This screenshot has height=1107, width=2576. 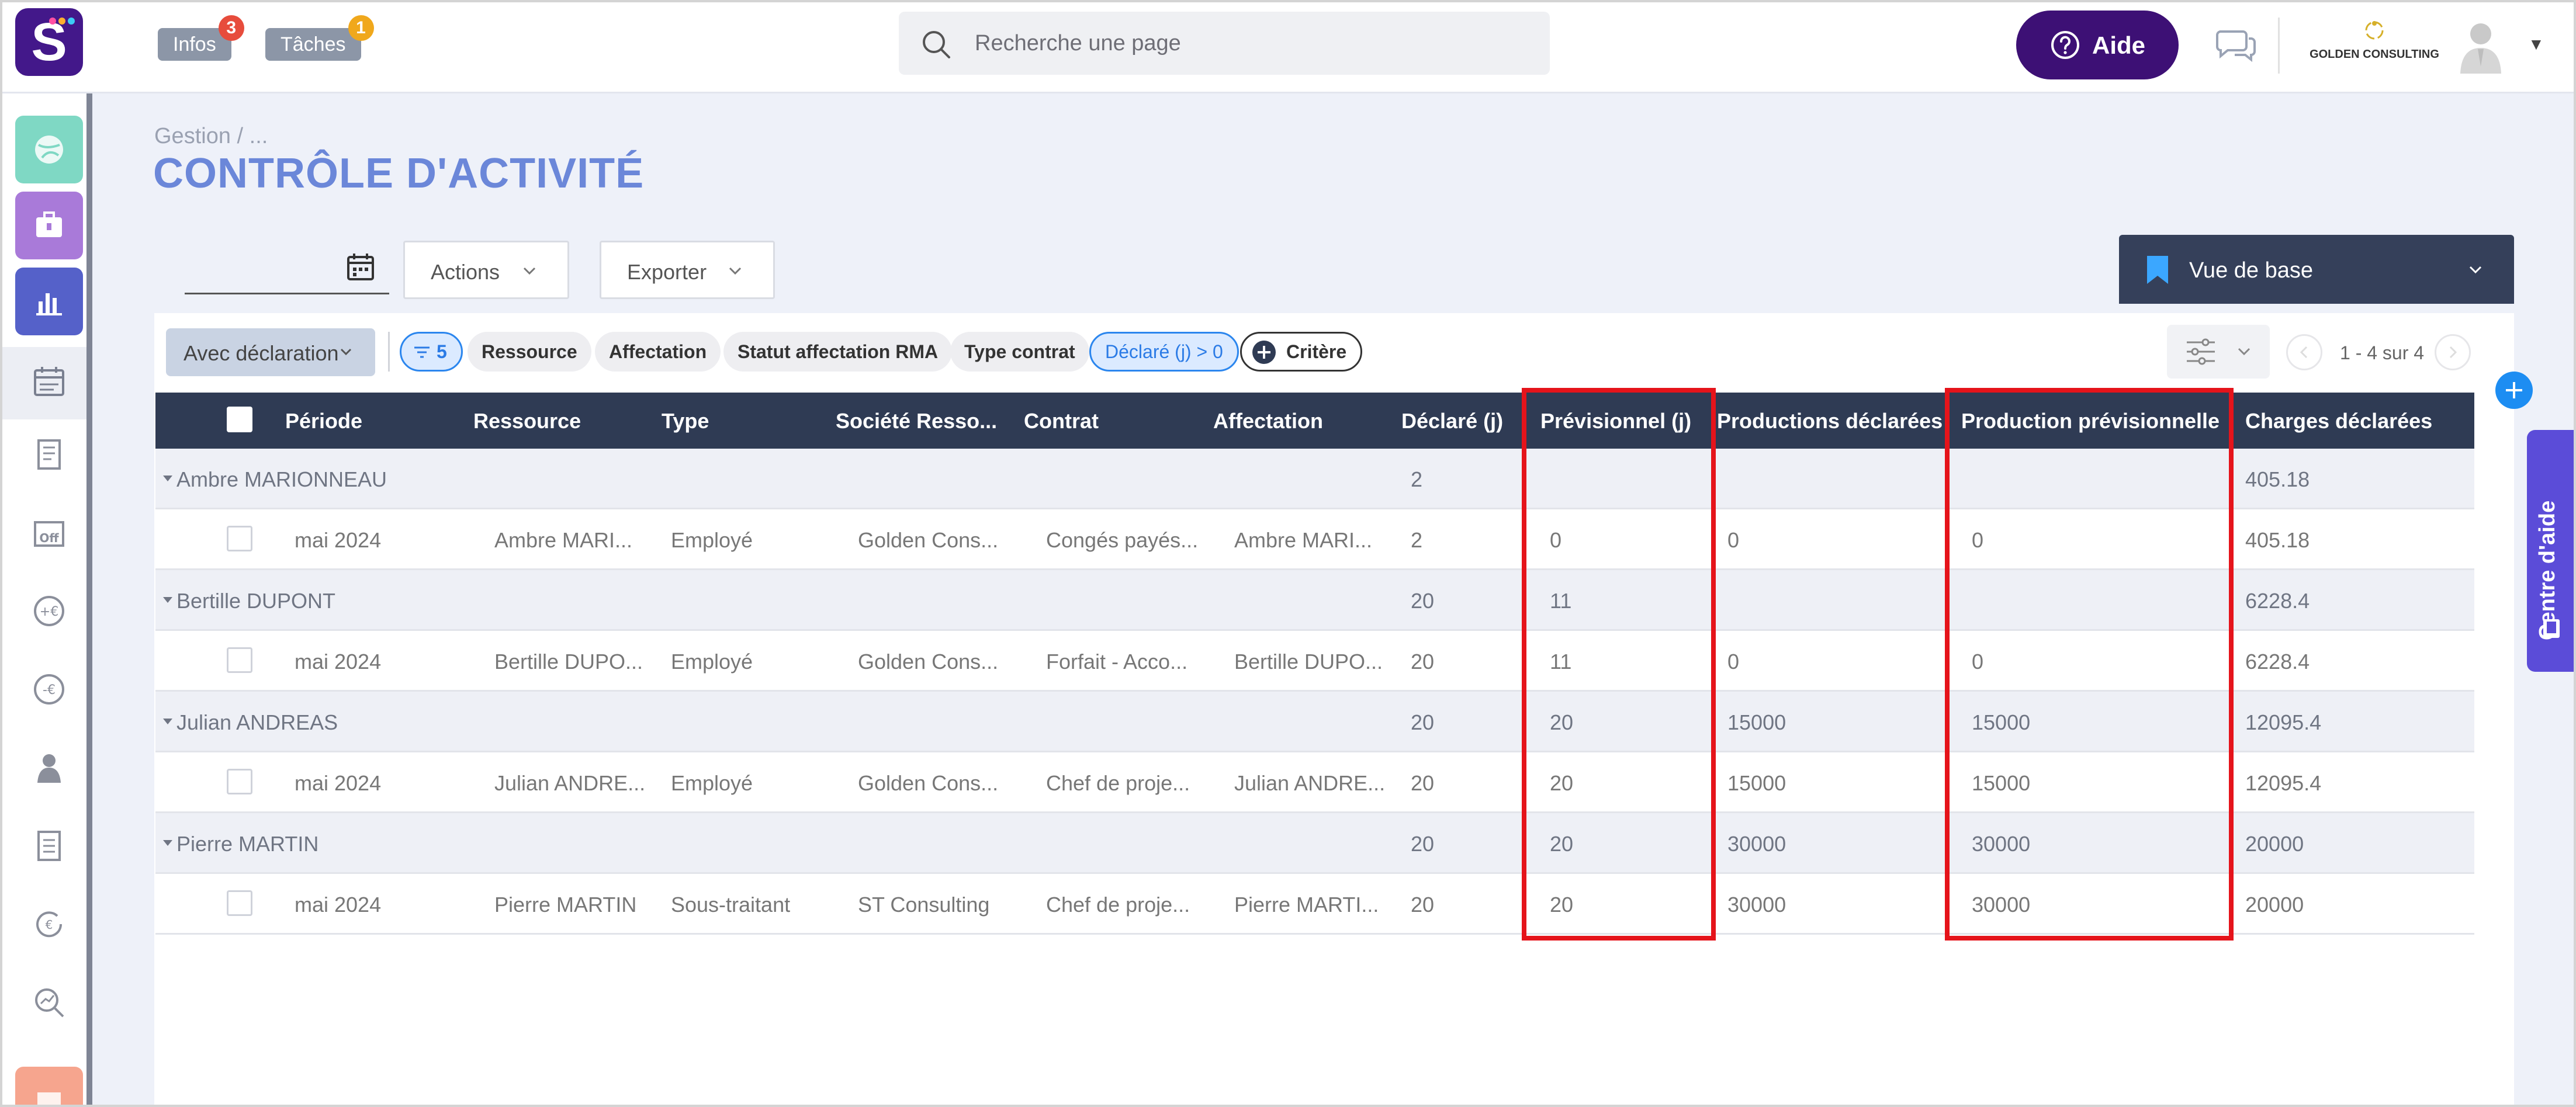 What do you see at coordinates (2374, 30) in the screenshot?
I see `company-logo-icon` at bounding box center [2374, 30].